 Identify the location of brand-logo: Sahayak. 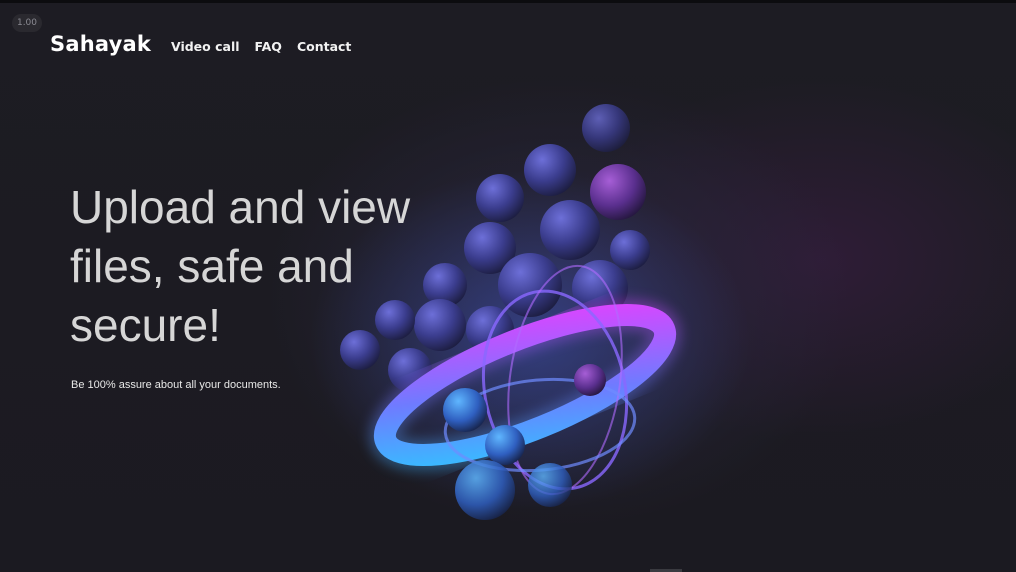
(100, 44).